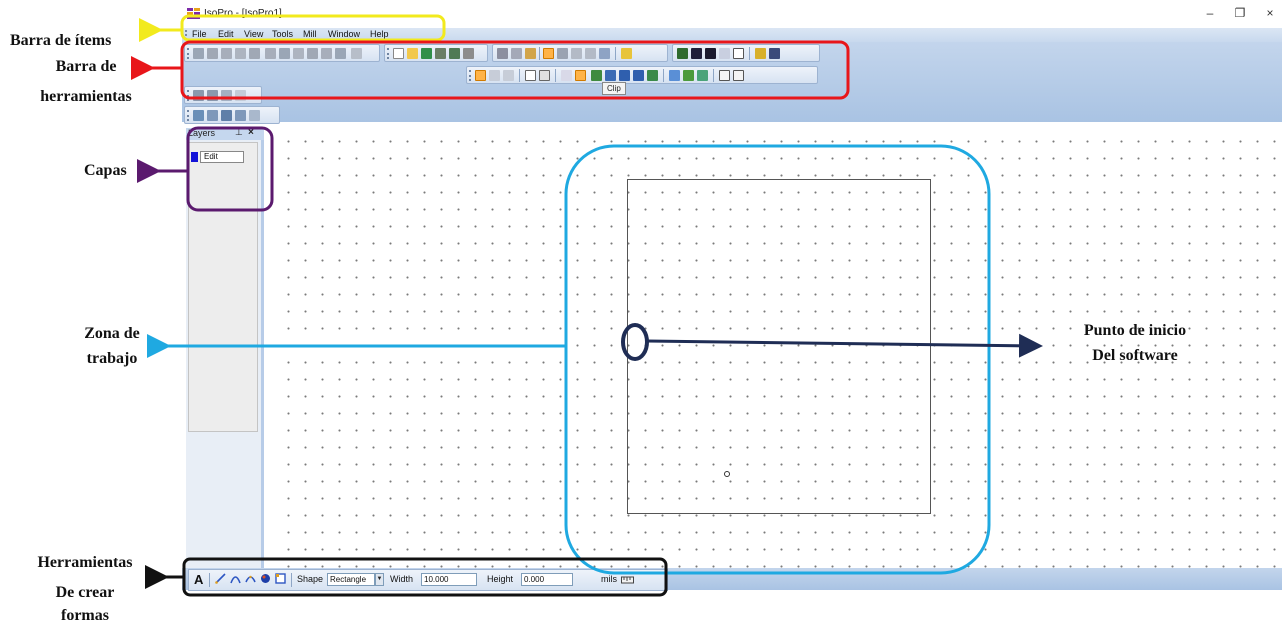 The width and height of the screenshot is (1282, 627). I want to click on cut-icon, so click(502, 53).